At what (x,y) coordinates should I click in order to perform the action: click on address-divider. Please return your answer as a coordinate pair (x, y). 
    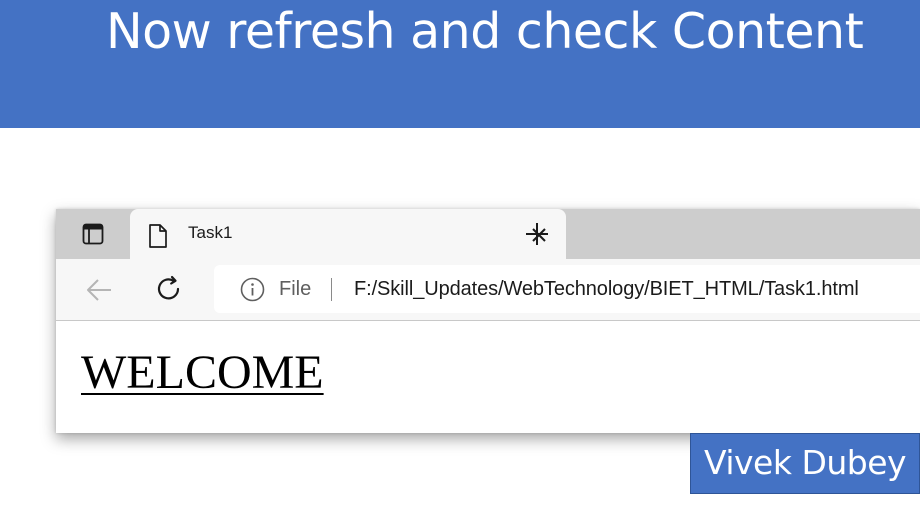
    Looking at the image, I should click on (331, 289).